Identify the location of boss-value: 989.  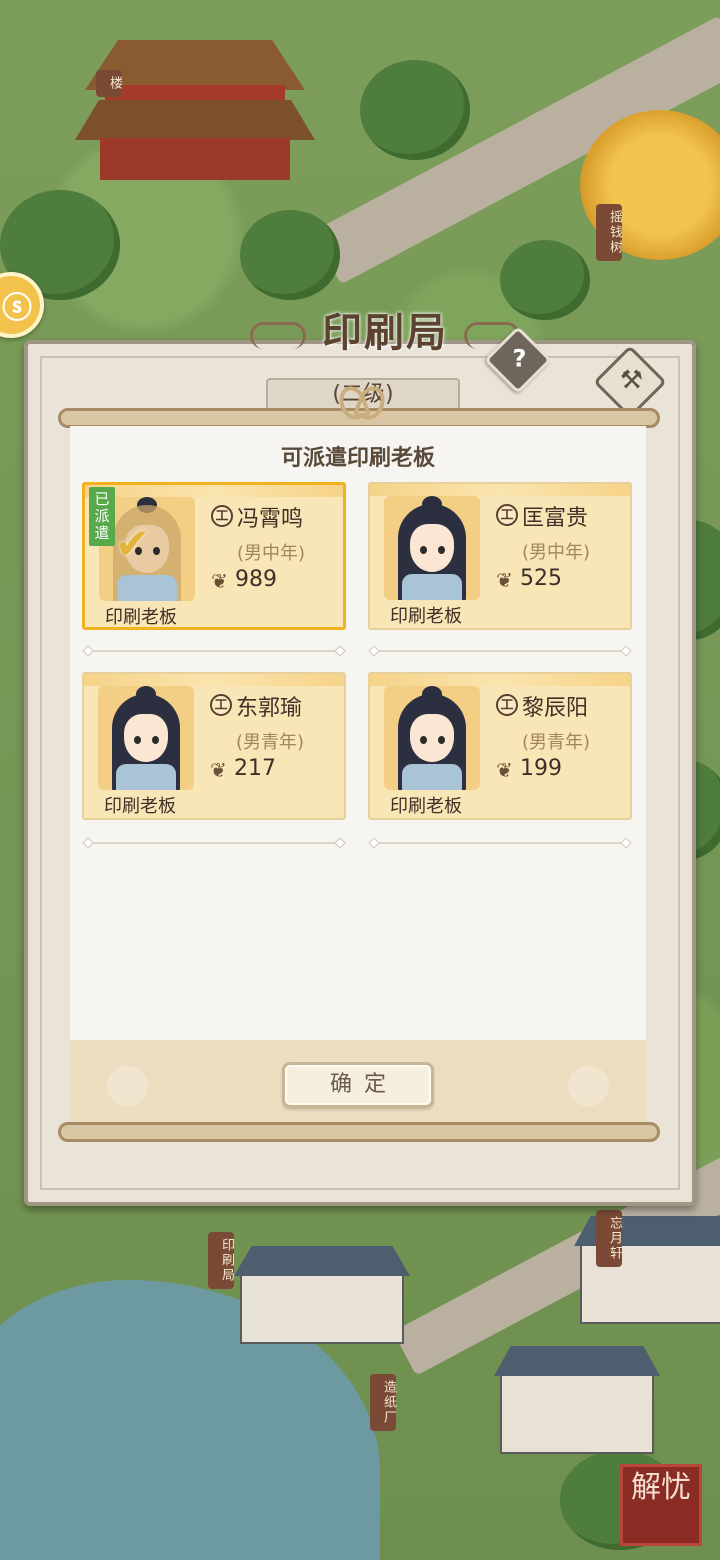
(256, 579).